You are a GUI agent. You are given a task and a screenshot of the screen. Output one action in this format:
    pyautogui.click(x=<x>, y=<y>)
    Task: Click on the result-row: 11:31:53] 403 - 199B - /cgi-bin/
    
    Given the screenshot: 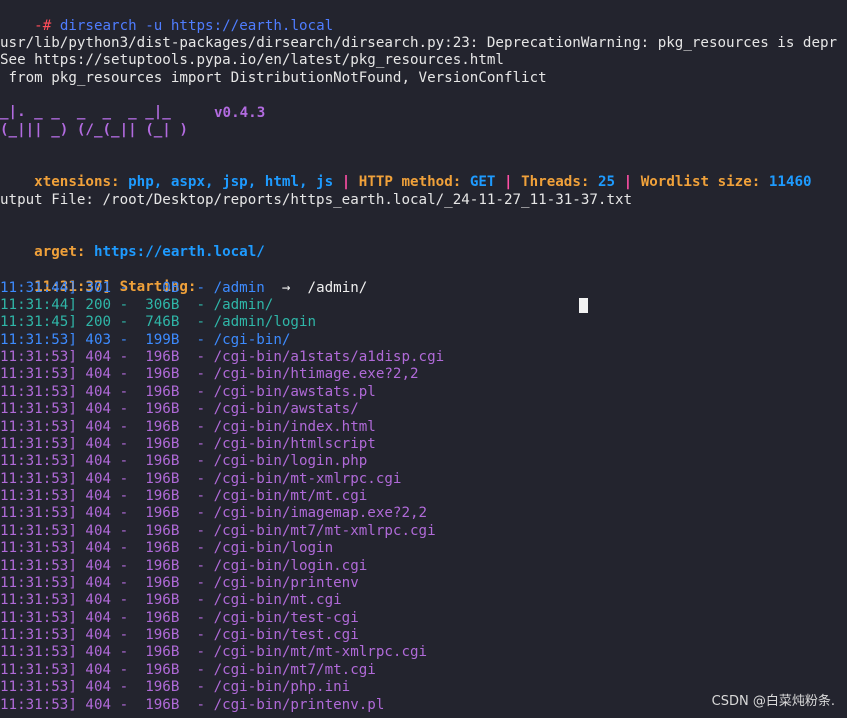 What is the action you would take?
    pyautogui.click(x=145, y=339)
    